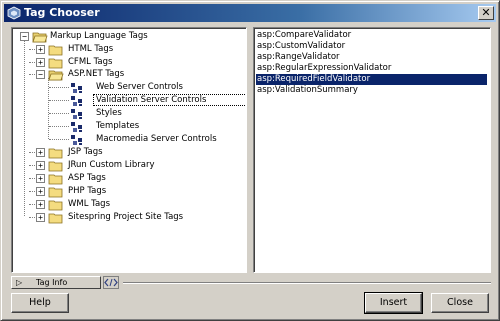 The height and width of the screenshot is (321, 500). Describe the element at coordinates (52, 282) in the screenshot. I see `tag-info-label: Tag Info` at that location.